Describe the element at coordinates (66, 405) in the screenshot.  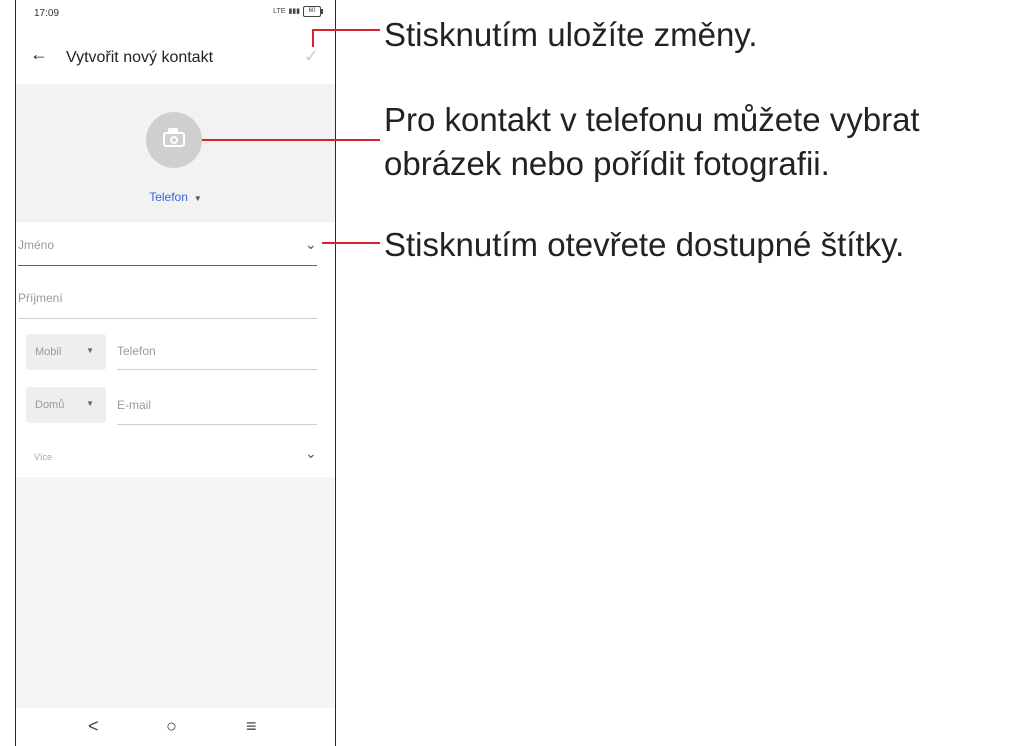
I see `email-type-dropdown: Domů ▼` at that location.